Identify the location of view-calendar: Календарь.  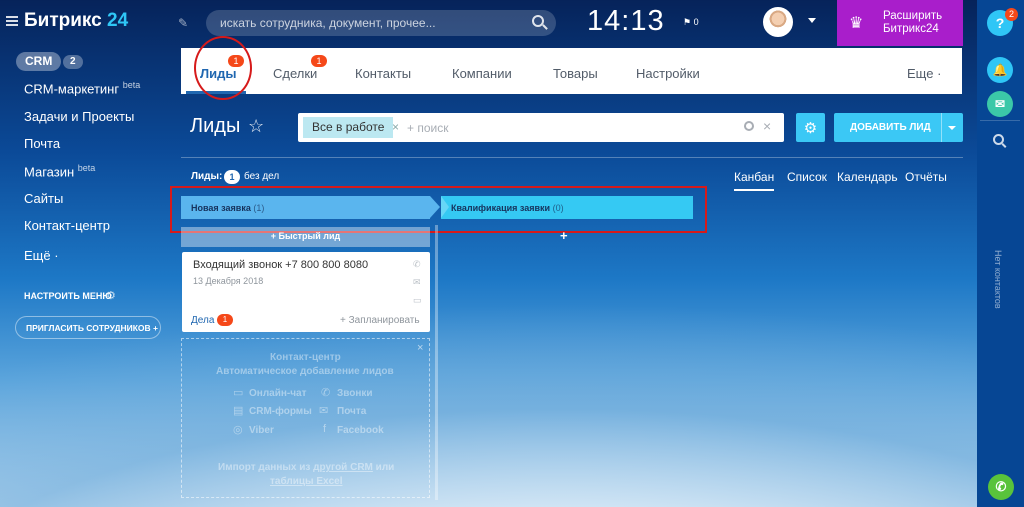
(867, 177).